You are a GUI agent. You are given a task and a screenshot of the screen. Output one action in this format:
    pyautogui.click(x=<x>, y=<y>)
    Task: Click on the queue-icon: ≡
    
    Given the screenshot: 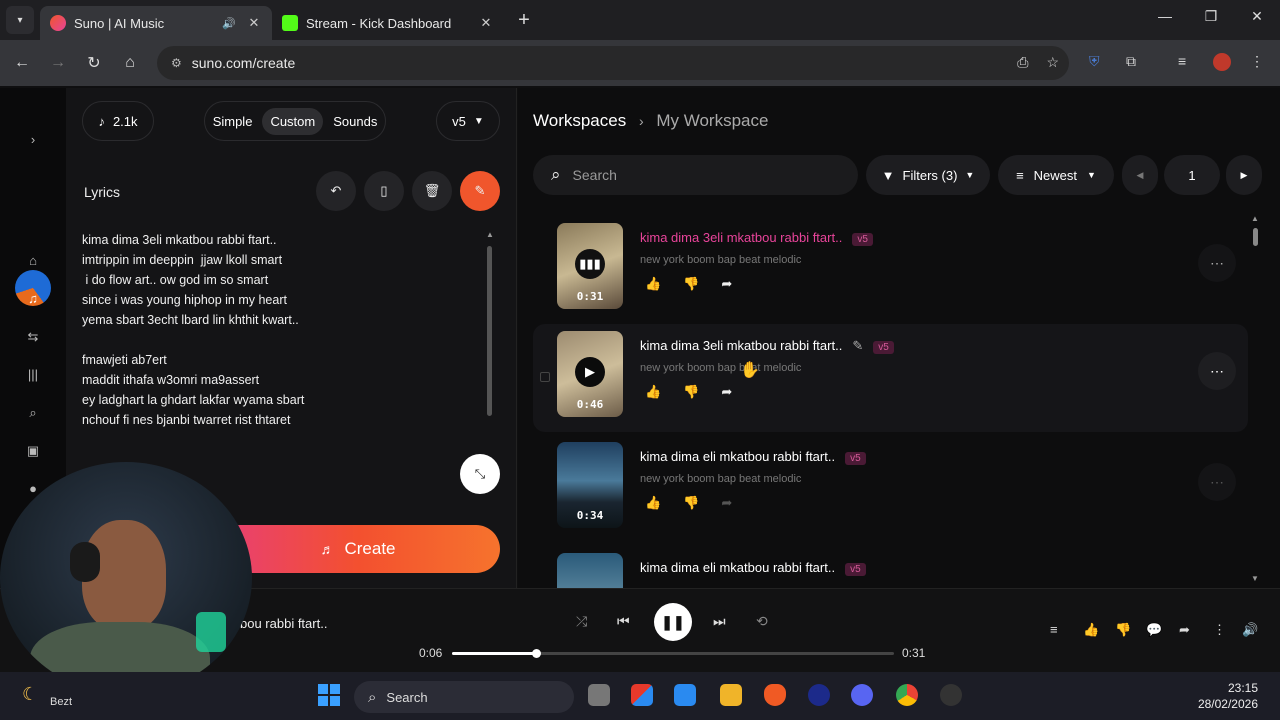 What is the action you would take?
    pyautogui.click(x=1054, y=629)
    